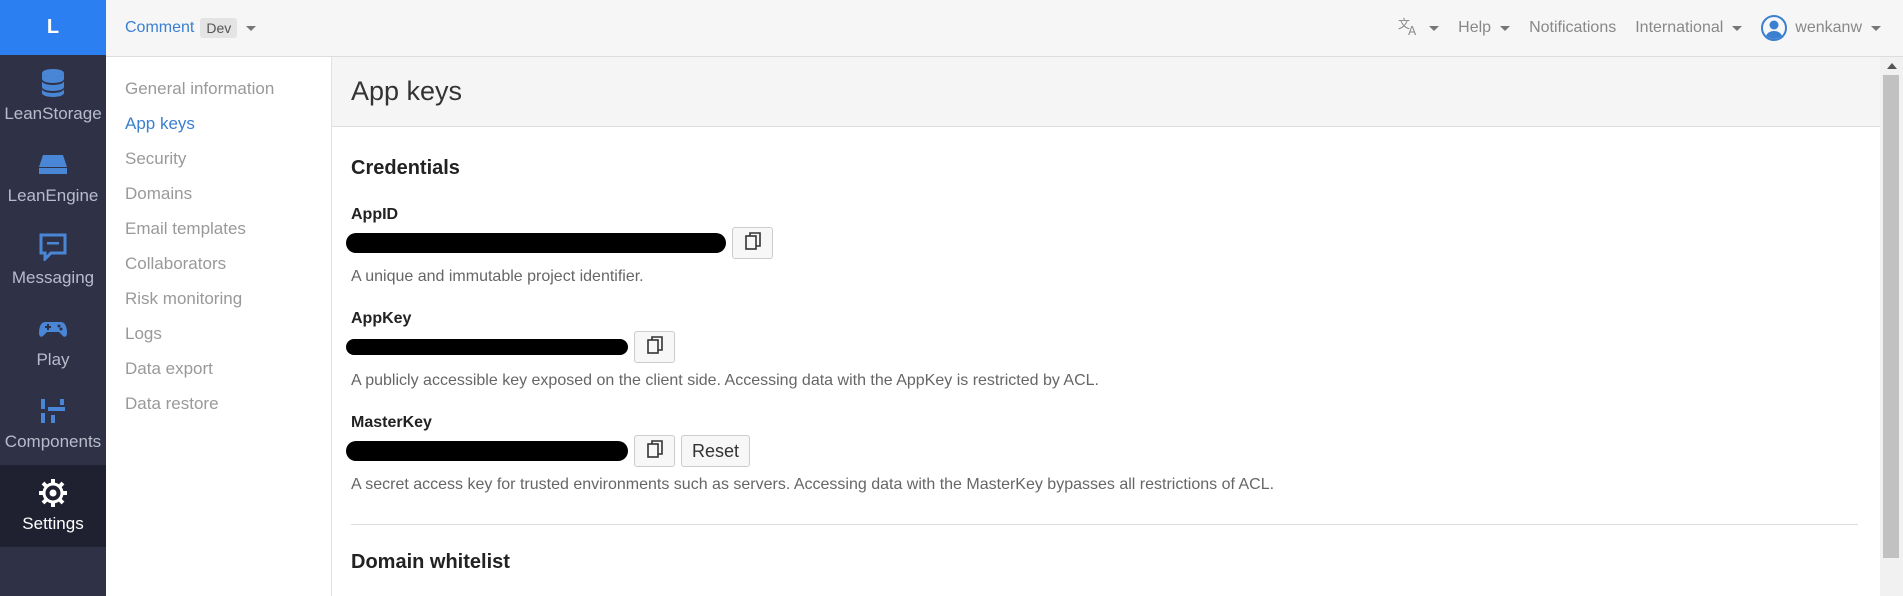  What do you see at coordinates (1572, 28) in the screenshot?
I see `notifications-link: Notifications` at bounding box center [1572, 28].